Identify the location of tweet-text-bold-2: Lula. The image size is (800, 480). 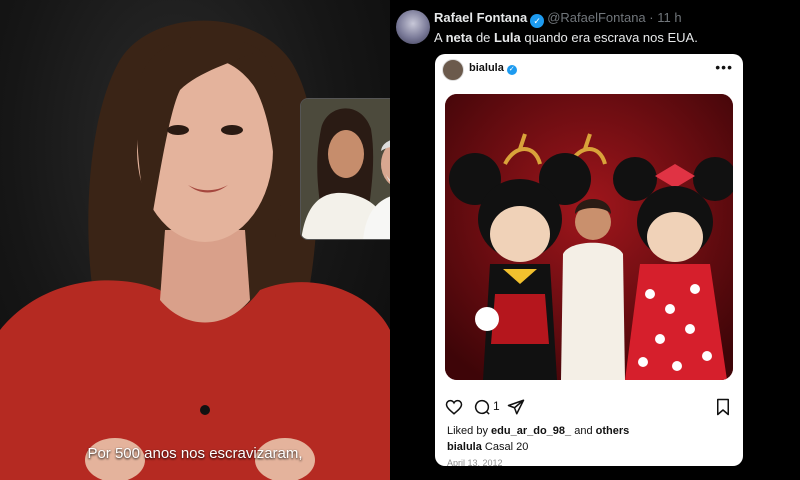
(507, 37).